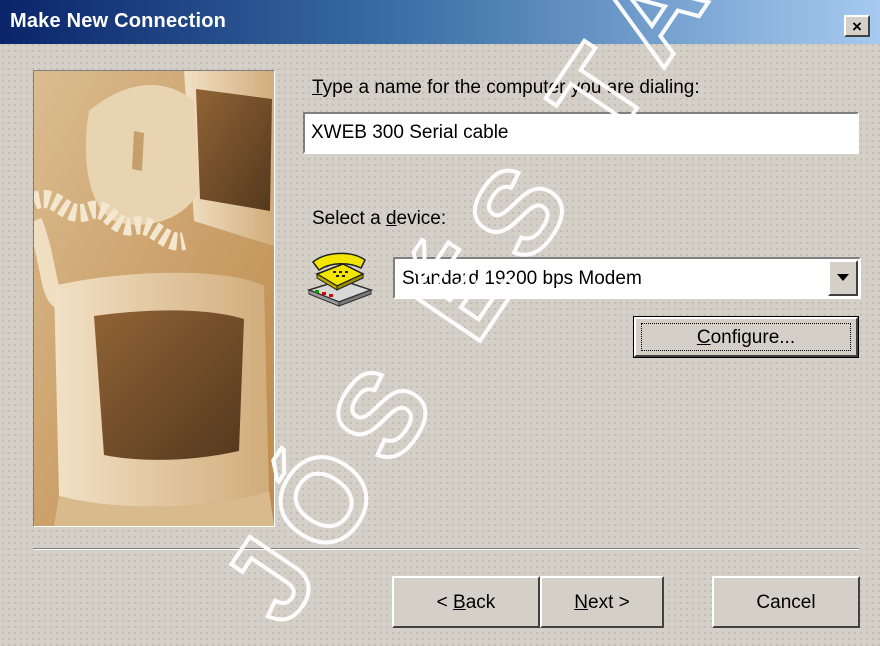 This screenshot has height=646, width=880. Describe the element at coordinates (480, 602) in the screenshot. I see `back-label-rest: ack` at that location.